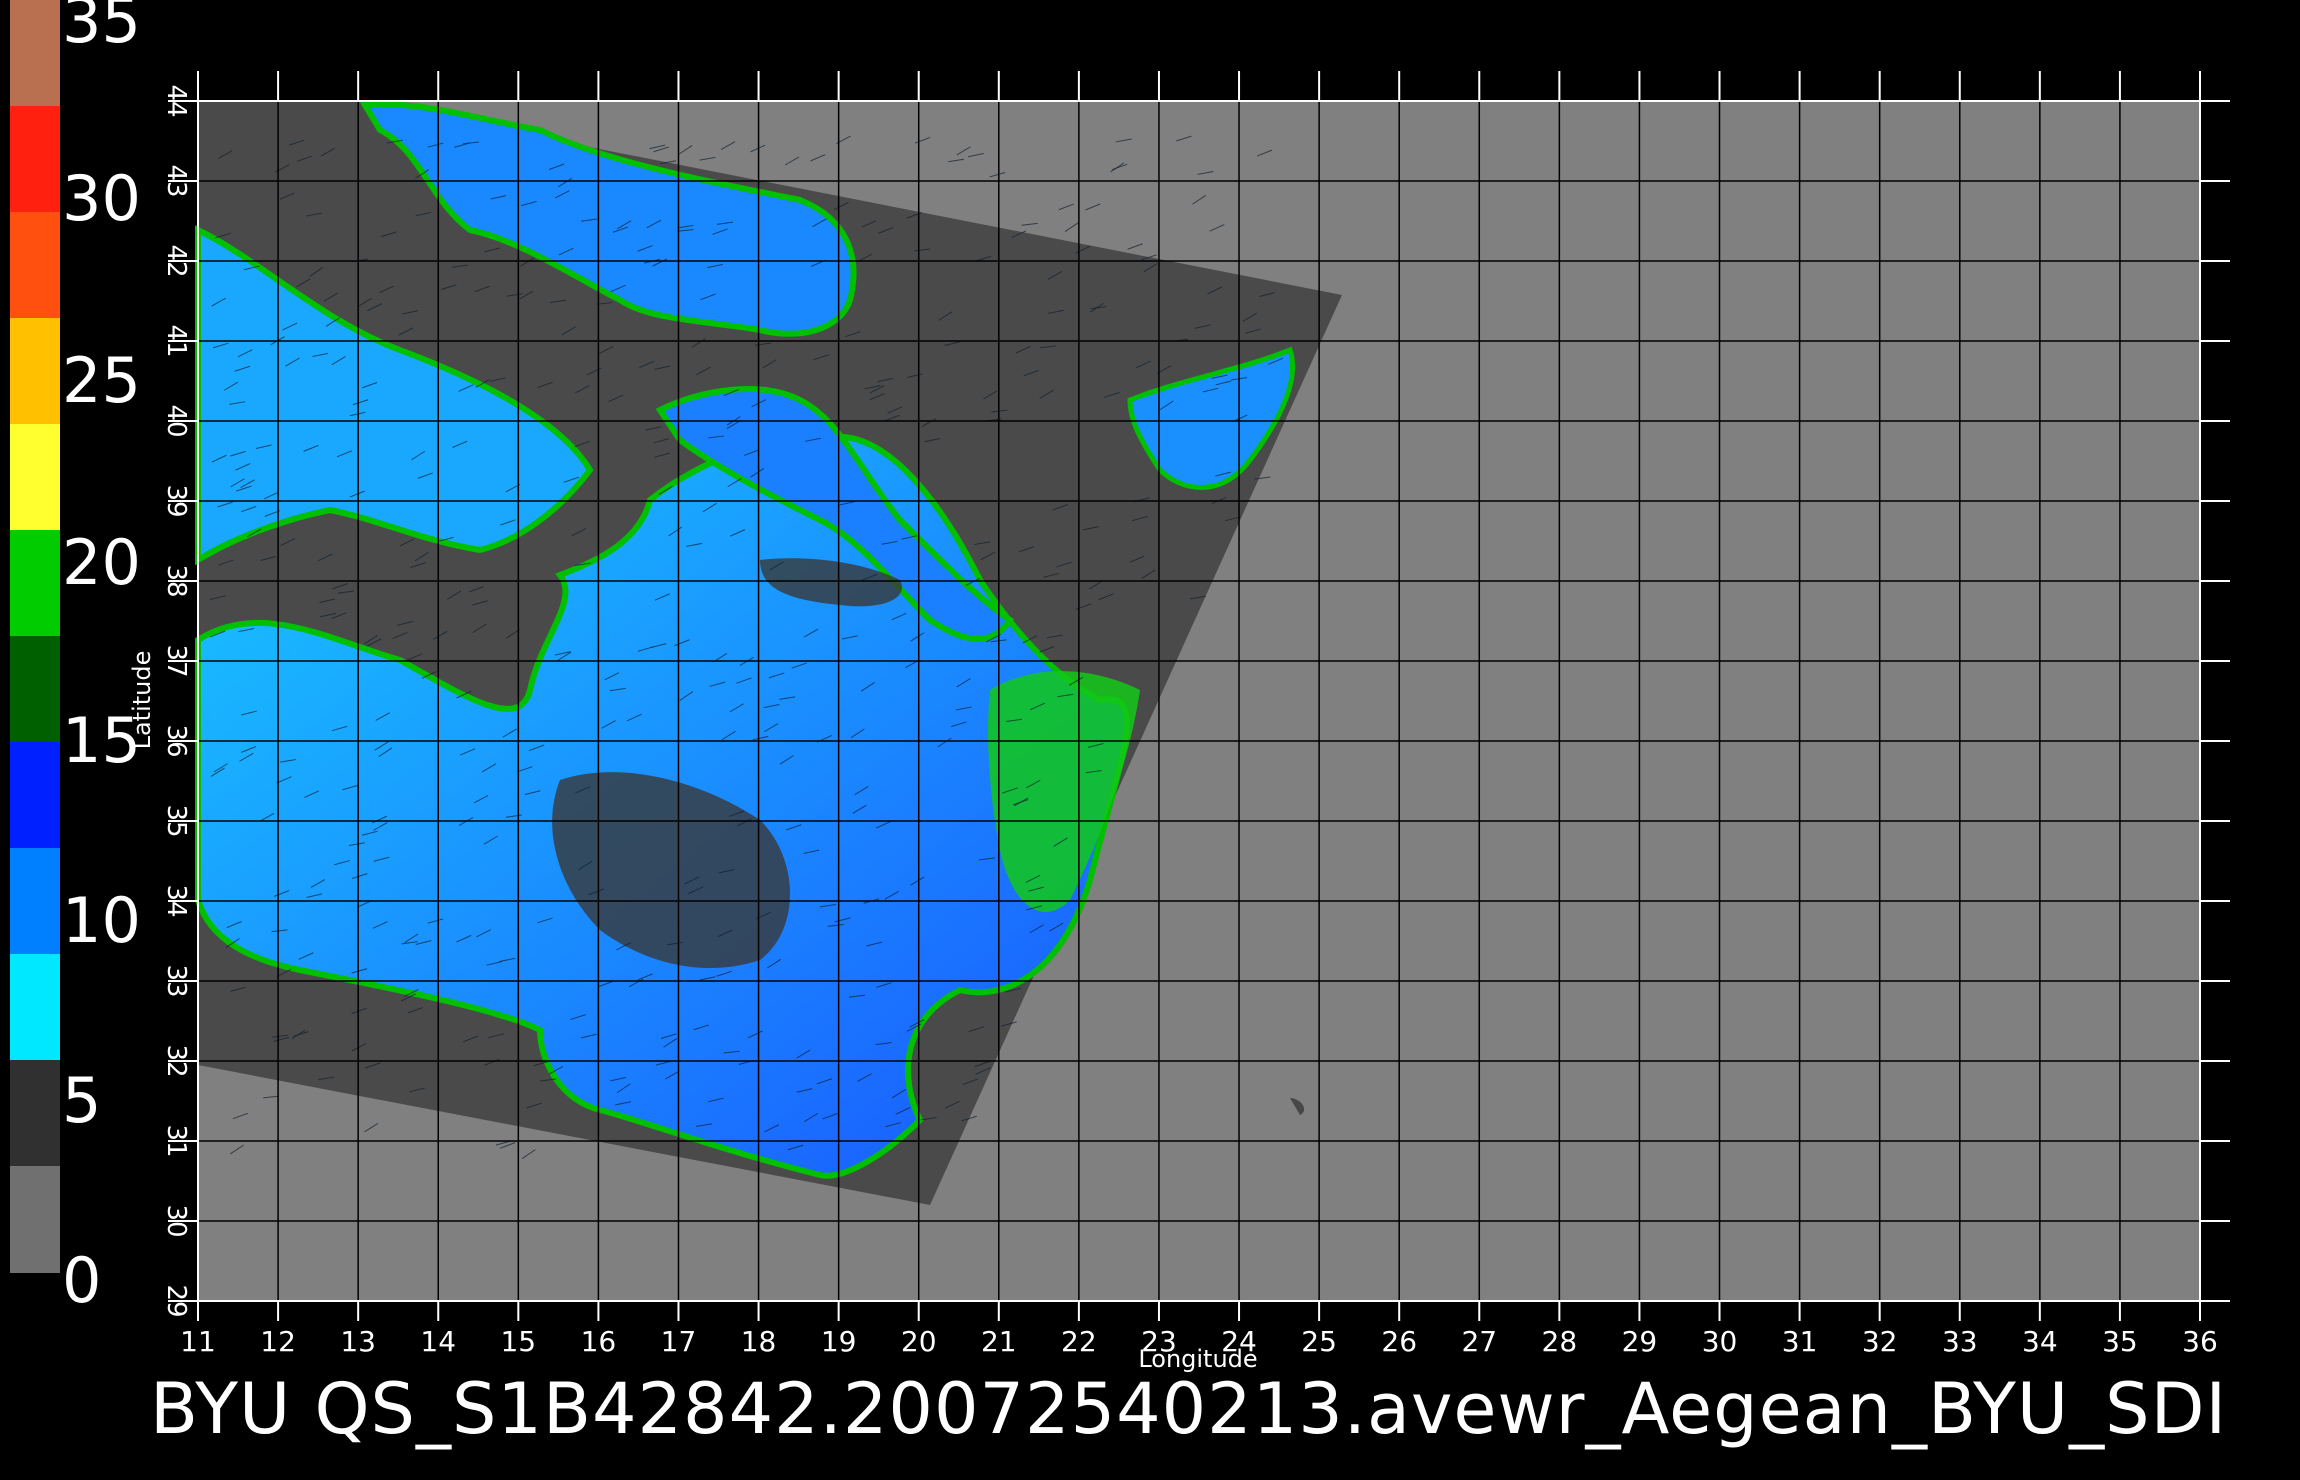 The image size is (2300, 1480). Describe the element at coordinates (1960, 1341) in the screenshot. I see `x-tick-label: 33` at that location.